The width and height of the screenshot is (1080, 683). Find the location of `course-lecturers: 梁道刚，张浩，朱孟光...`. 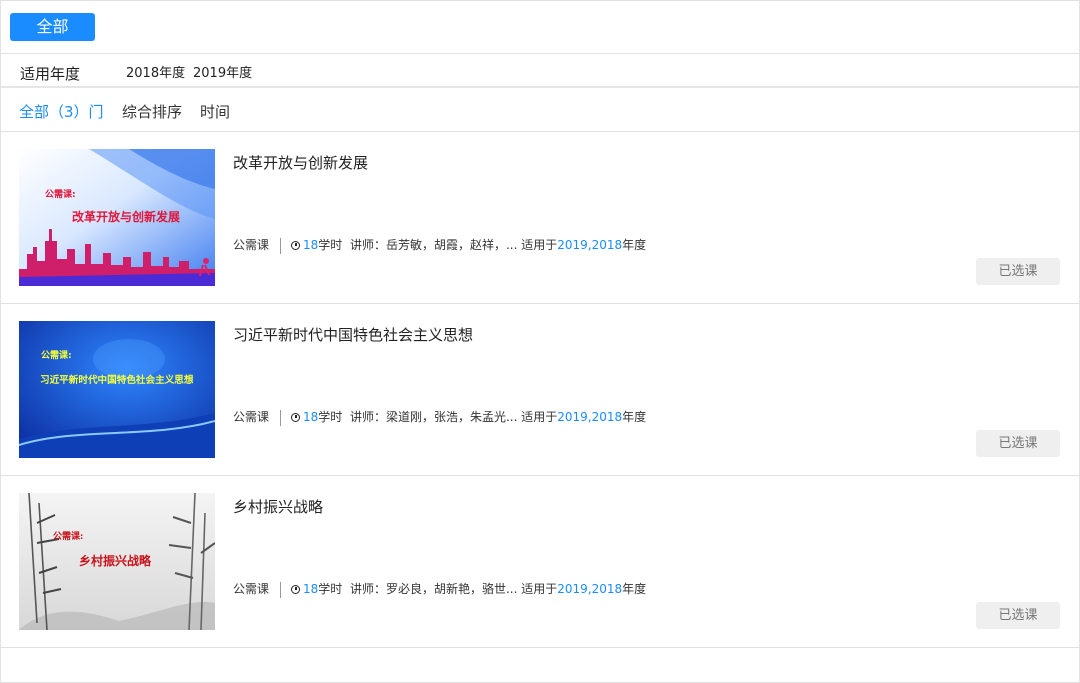

course-lecturers: 梁道刚，张浩，朱孟光... is located at coordinates (451, 417).